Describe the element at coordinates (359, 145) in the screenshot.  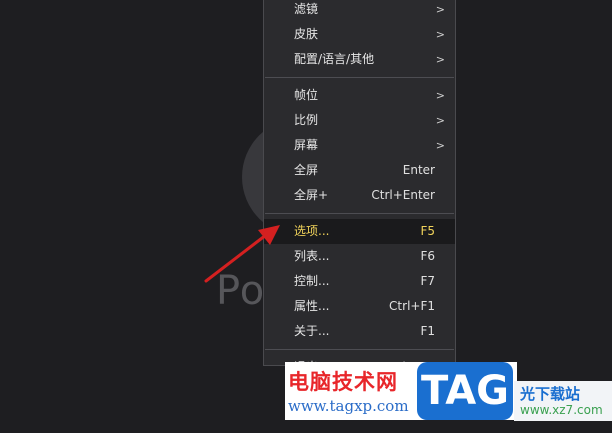
I see `menu-item-screen: 屏幕 >` at that location.